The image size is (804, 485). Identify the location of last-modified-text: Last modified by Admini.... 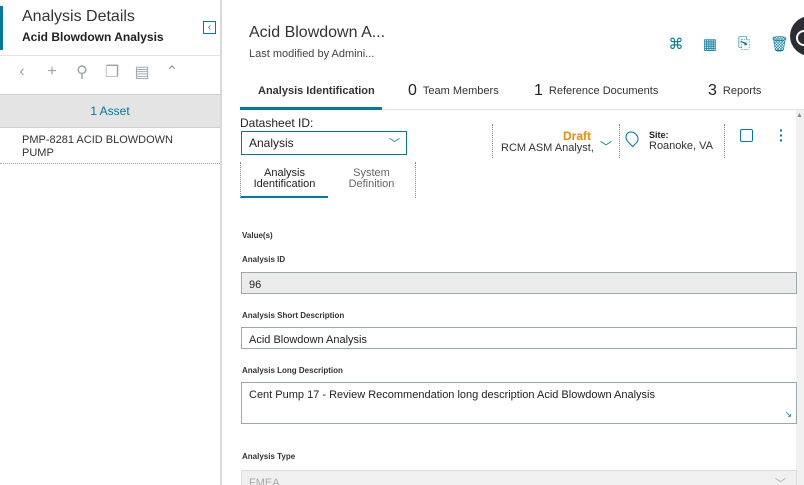
(312, 54).